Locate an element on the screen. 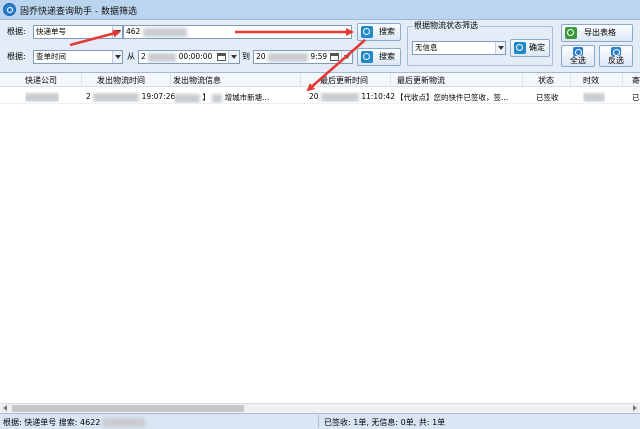 This screenshot has height=429, width=640. cell-duration is located at coordinates (594, 97).